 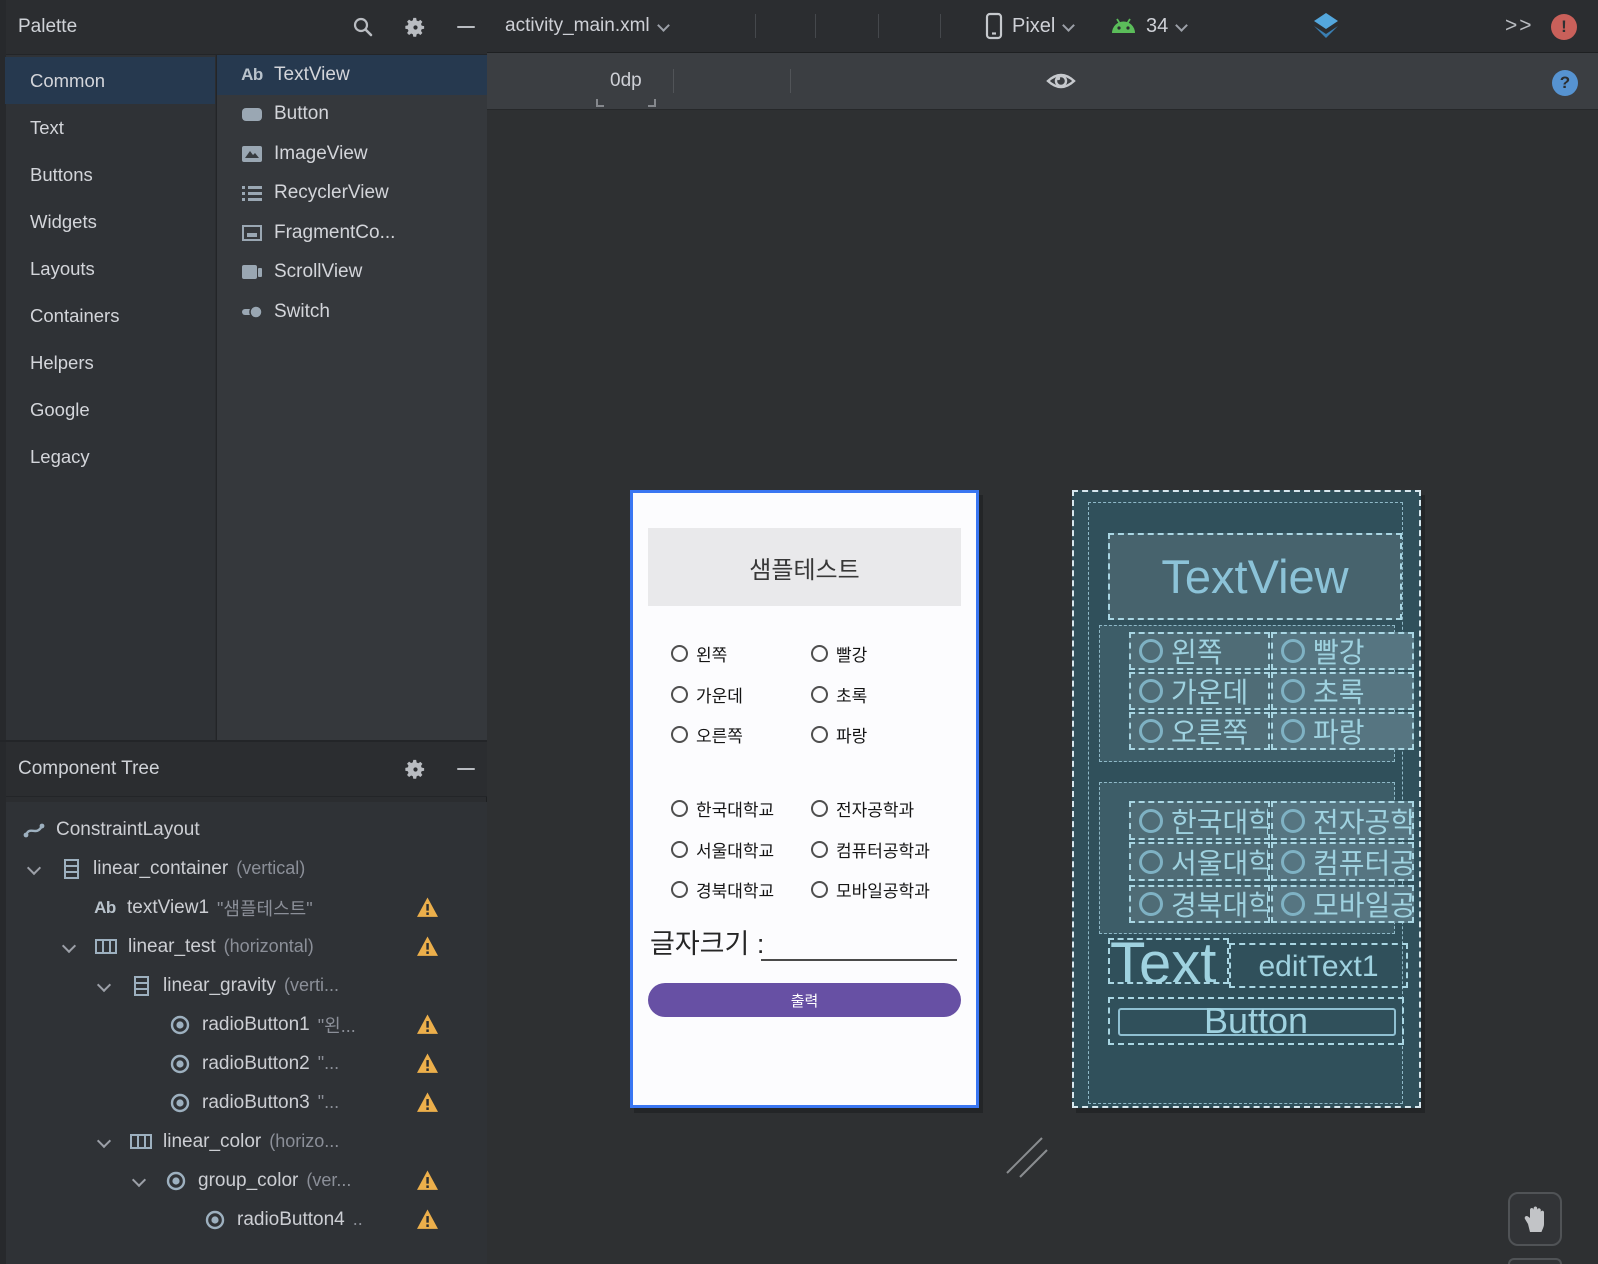 I want to click on blueprint-radio-dept1: 전자공학과, so click(x=1342, y=820).